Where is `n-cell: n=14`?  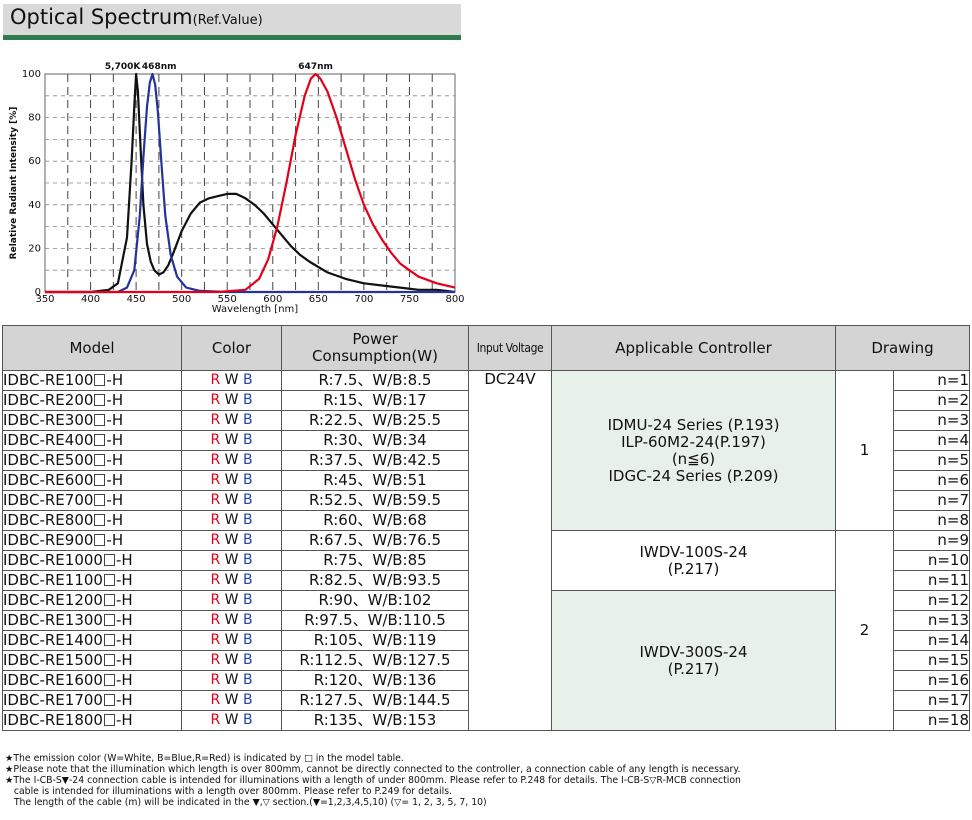
n-cell: n=14 is located at coordinates (931, 640).